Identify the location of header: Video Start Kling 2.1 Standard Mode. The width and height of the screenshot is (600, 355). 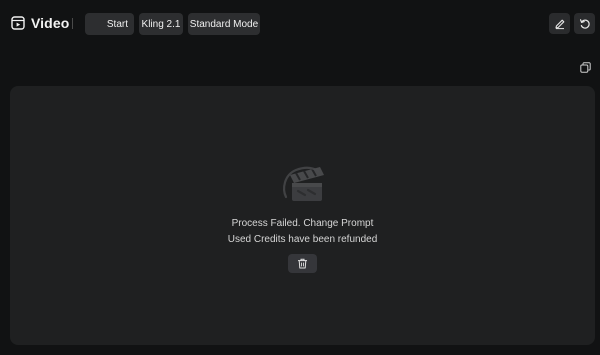
(300, 24).